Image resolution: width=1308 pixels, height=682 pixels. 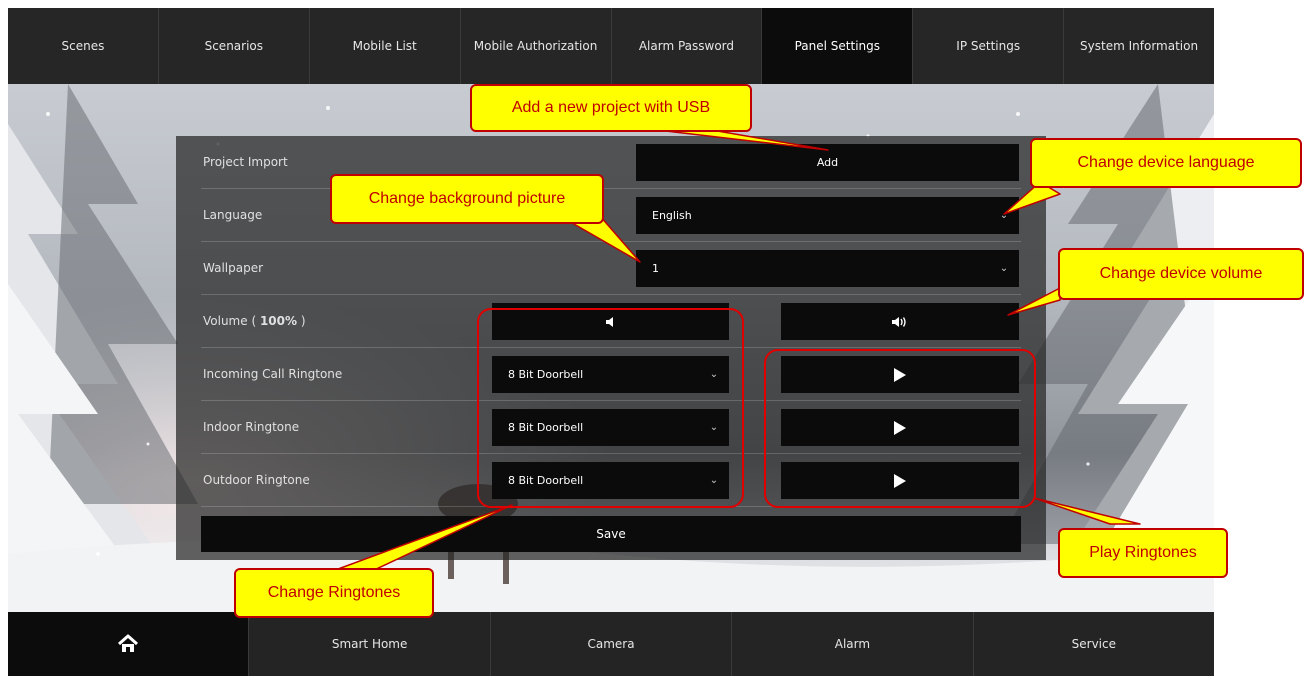 I want to click on volume-up-button, so click(x=900, y=321).